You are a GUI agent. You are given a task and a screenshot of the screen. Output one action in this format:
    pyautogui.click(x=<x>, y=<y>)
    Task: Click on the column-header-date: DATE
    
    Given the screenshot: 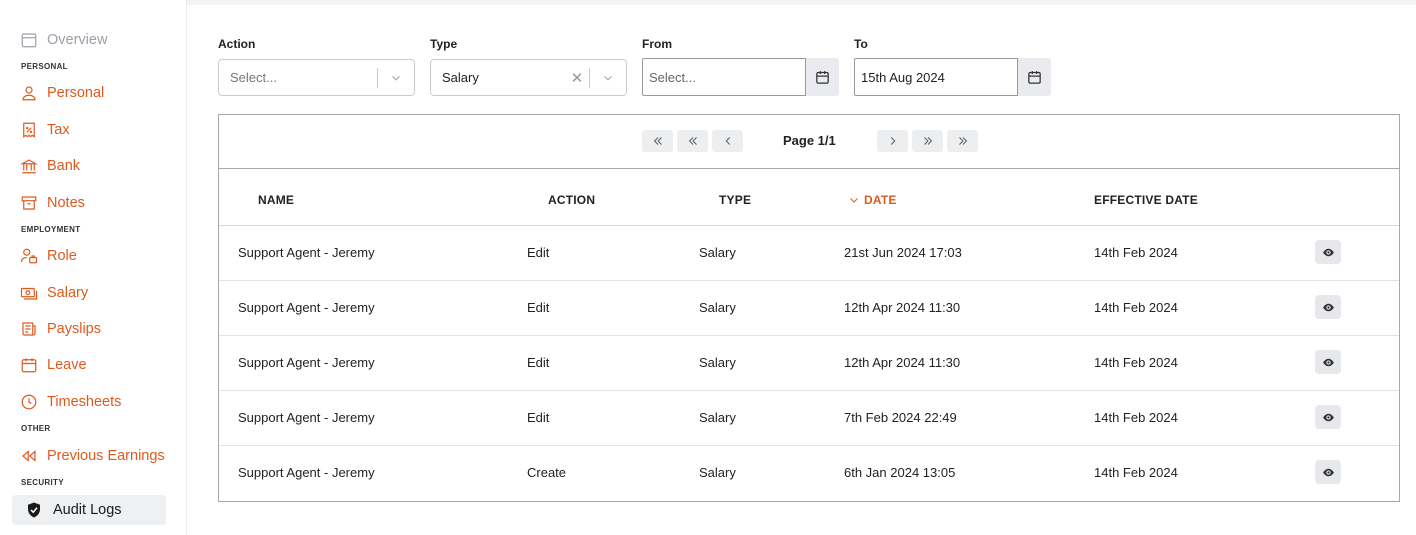 What is the action you would take?
    pyautogui.click(x=872, y=200)
    